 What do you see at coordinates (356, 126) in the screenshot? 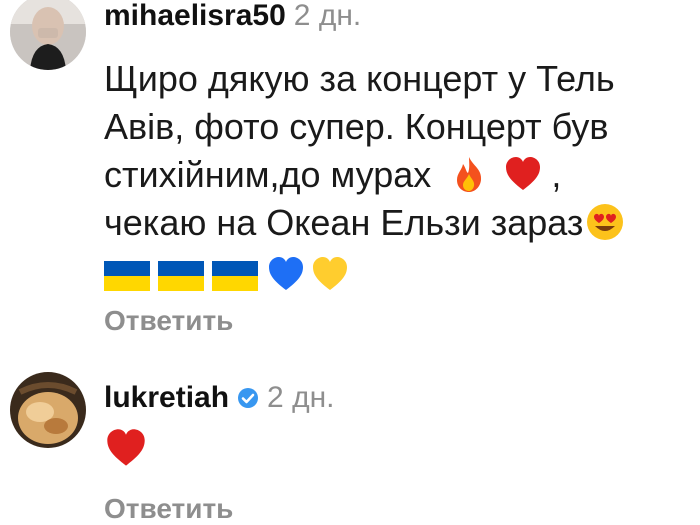
I see `comment-line: Авів, фото супер. Концерт був` at bounding box center [356, 126].